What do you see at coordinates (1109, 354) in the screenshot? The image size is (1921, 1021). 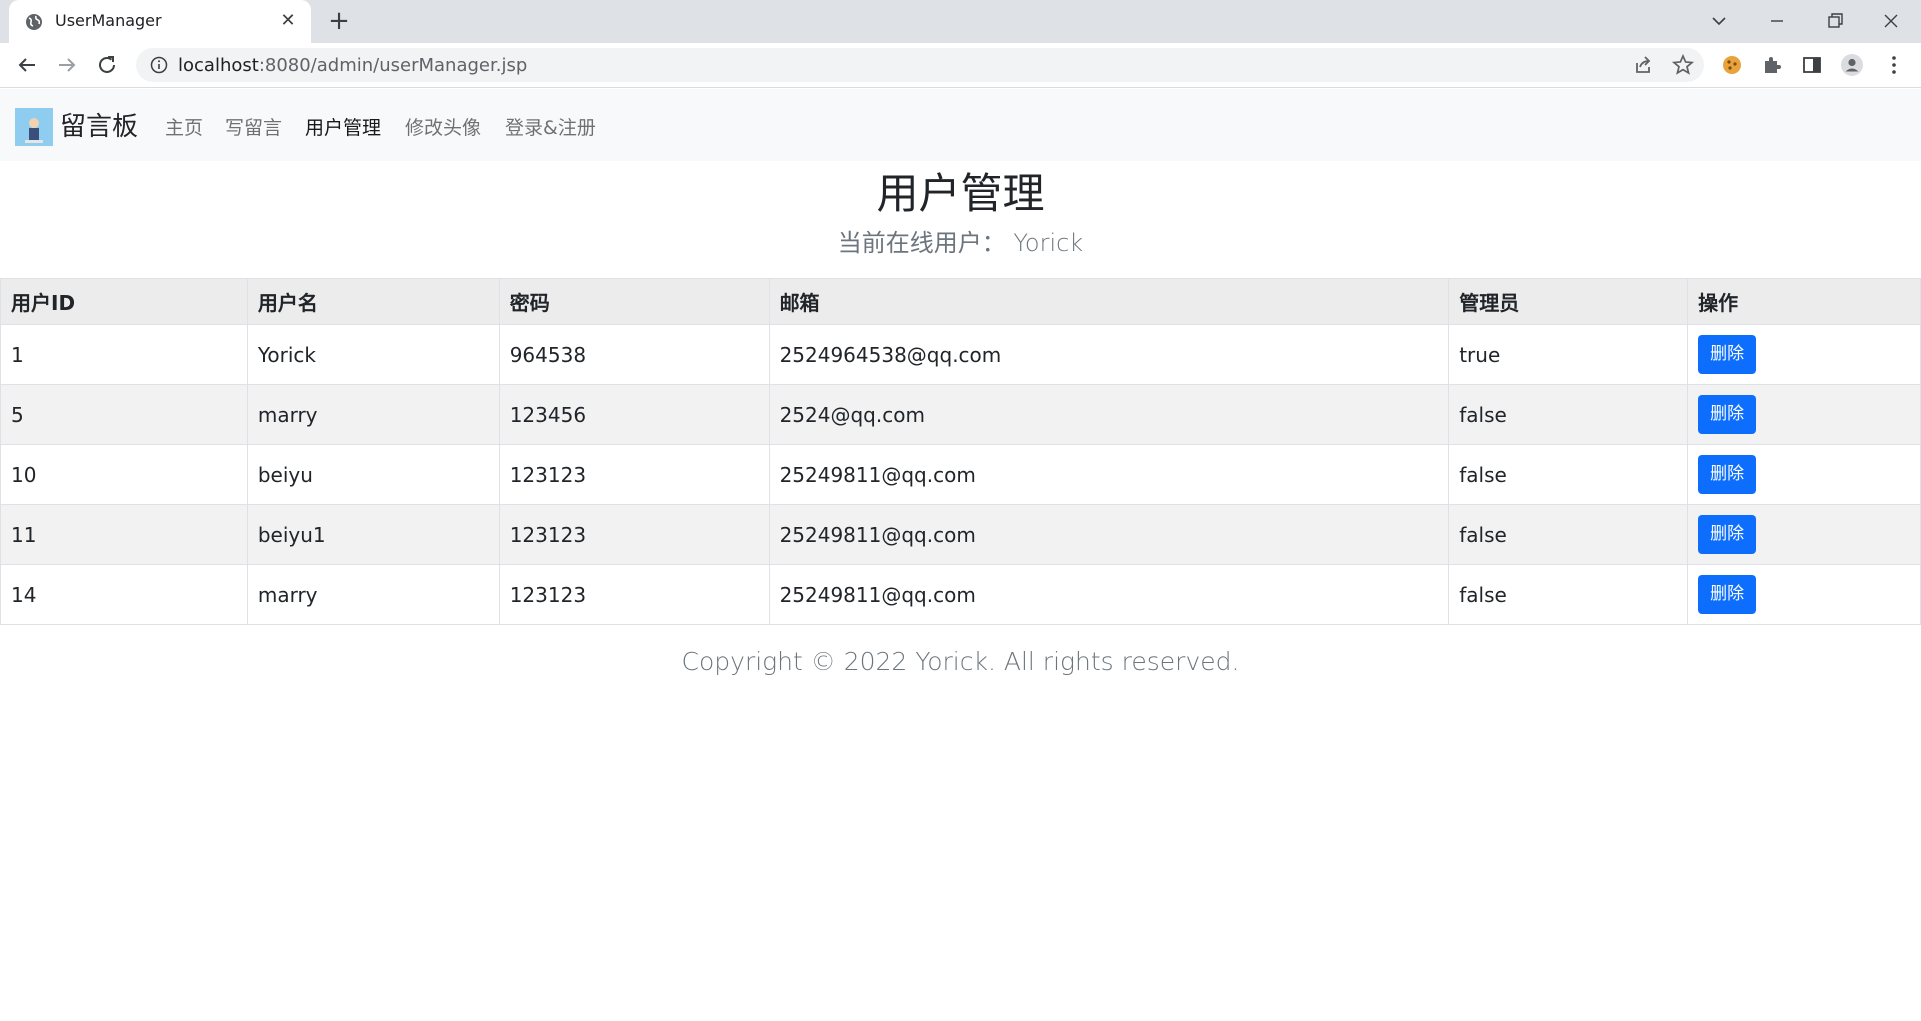 I see `cell-email: 2524964538@qq.com` at bounding box center [1109, 354].